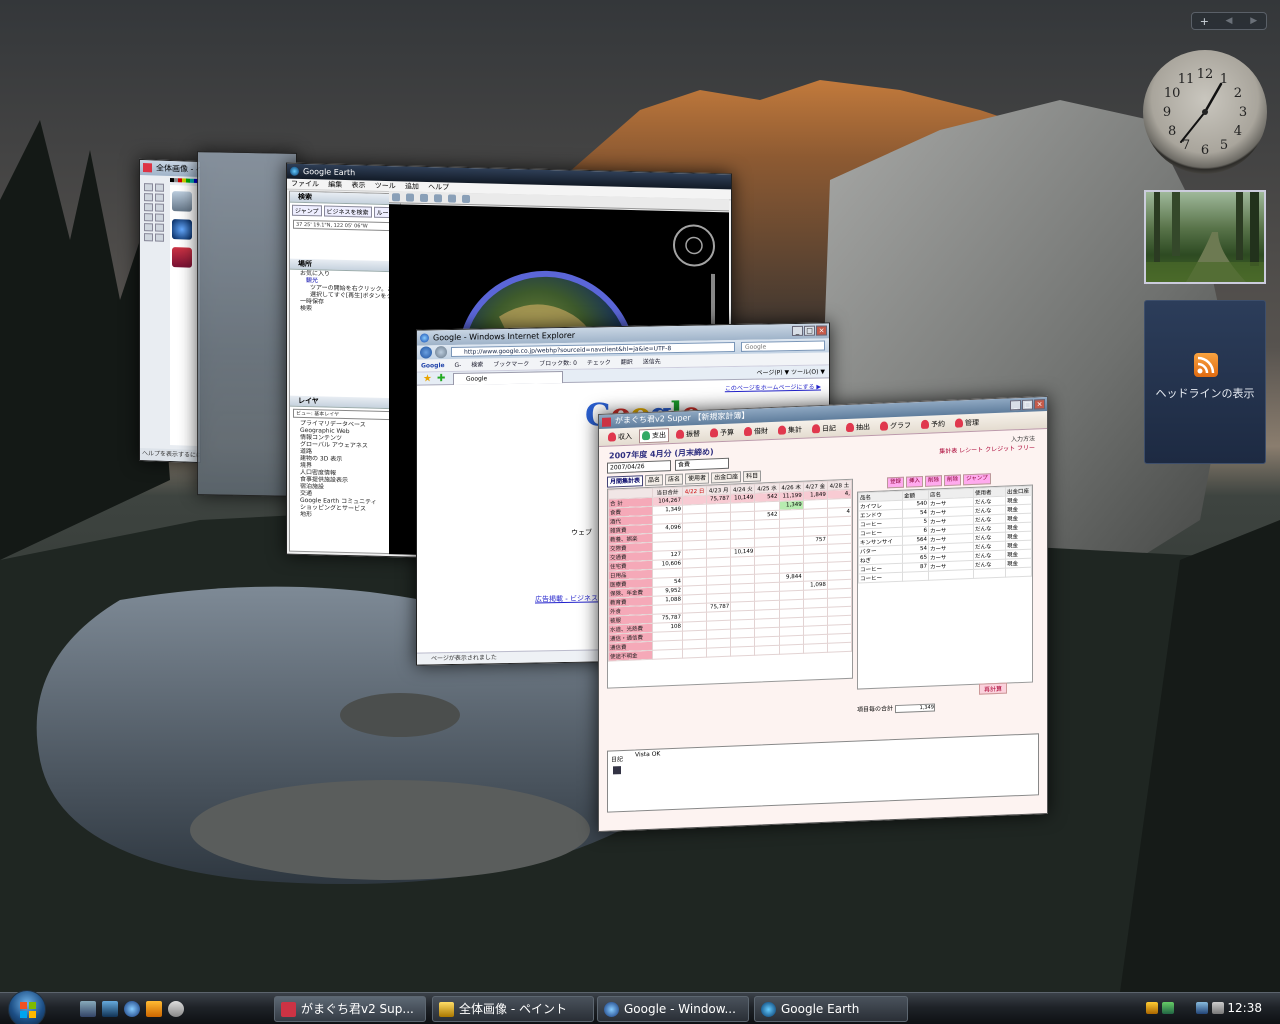 Image resolution: width=1280 pixels, height=1024 pixels. Describe the element at coordinates (654, 435) in the screenshot. I see `expense-button: 支出` at that location.